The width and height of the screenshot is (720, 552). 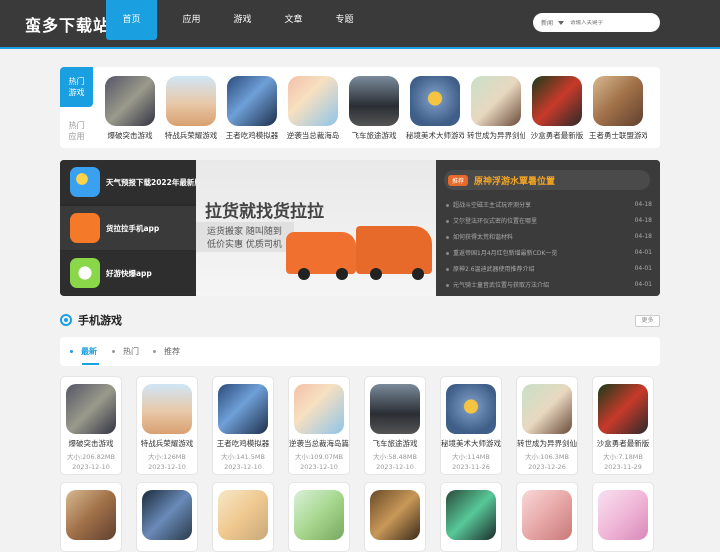 I want to click on game-date: 2023-11-26, so click(x=471, y=467).